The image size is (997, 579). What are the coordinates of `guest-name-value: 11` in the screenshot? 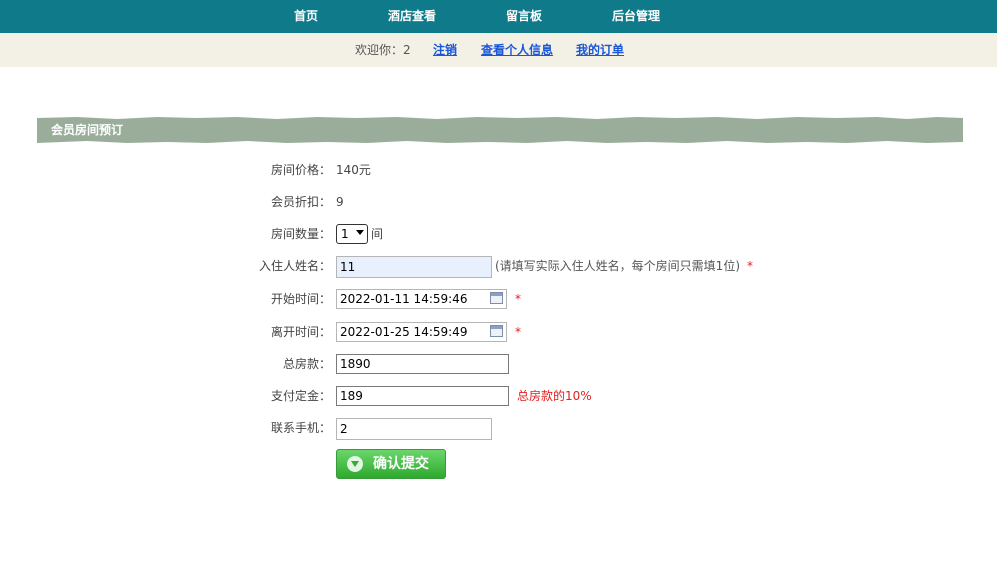 It's located at (348, 267).